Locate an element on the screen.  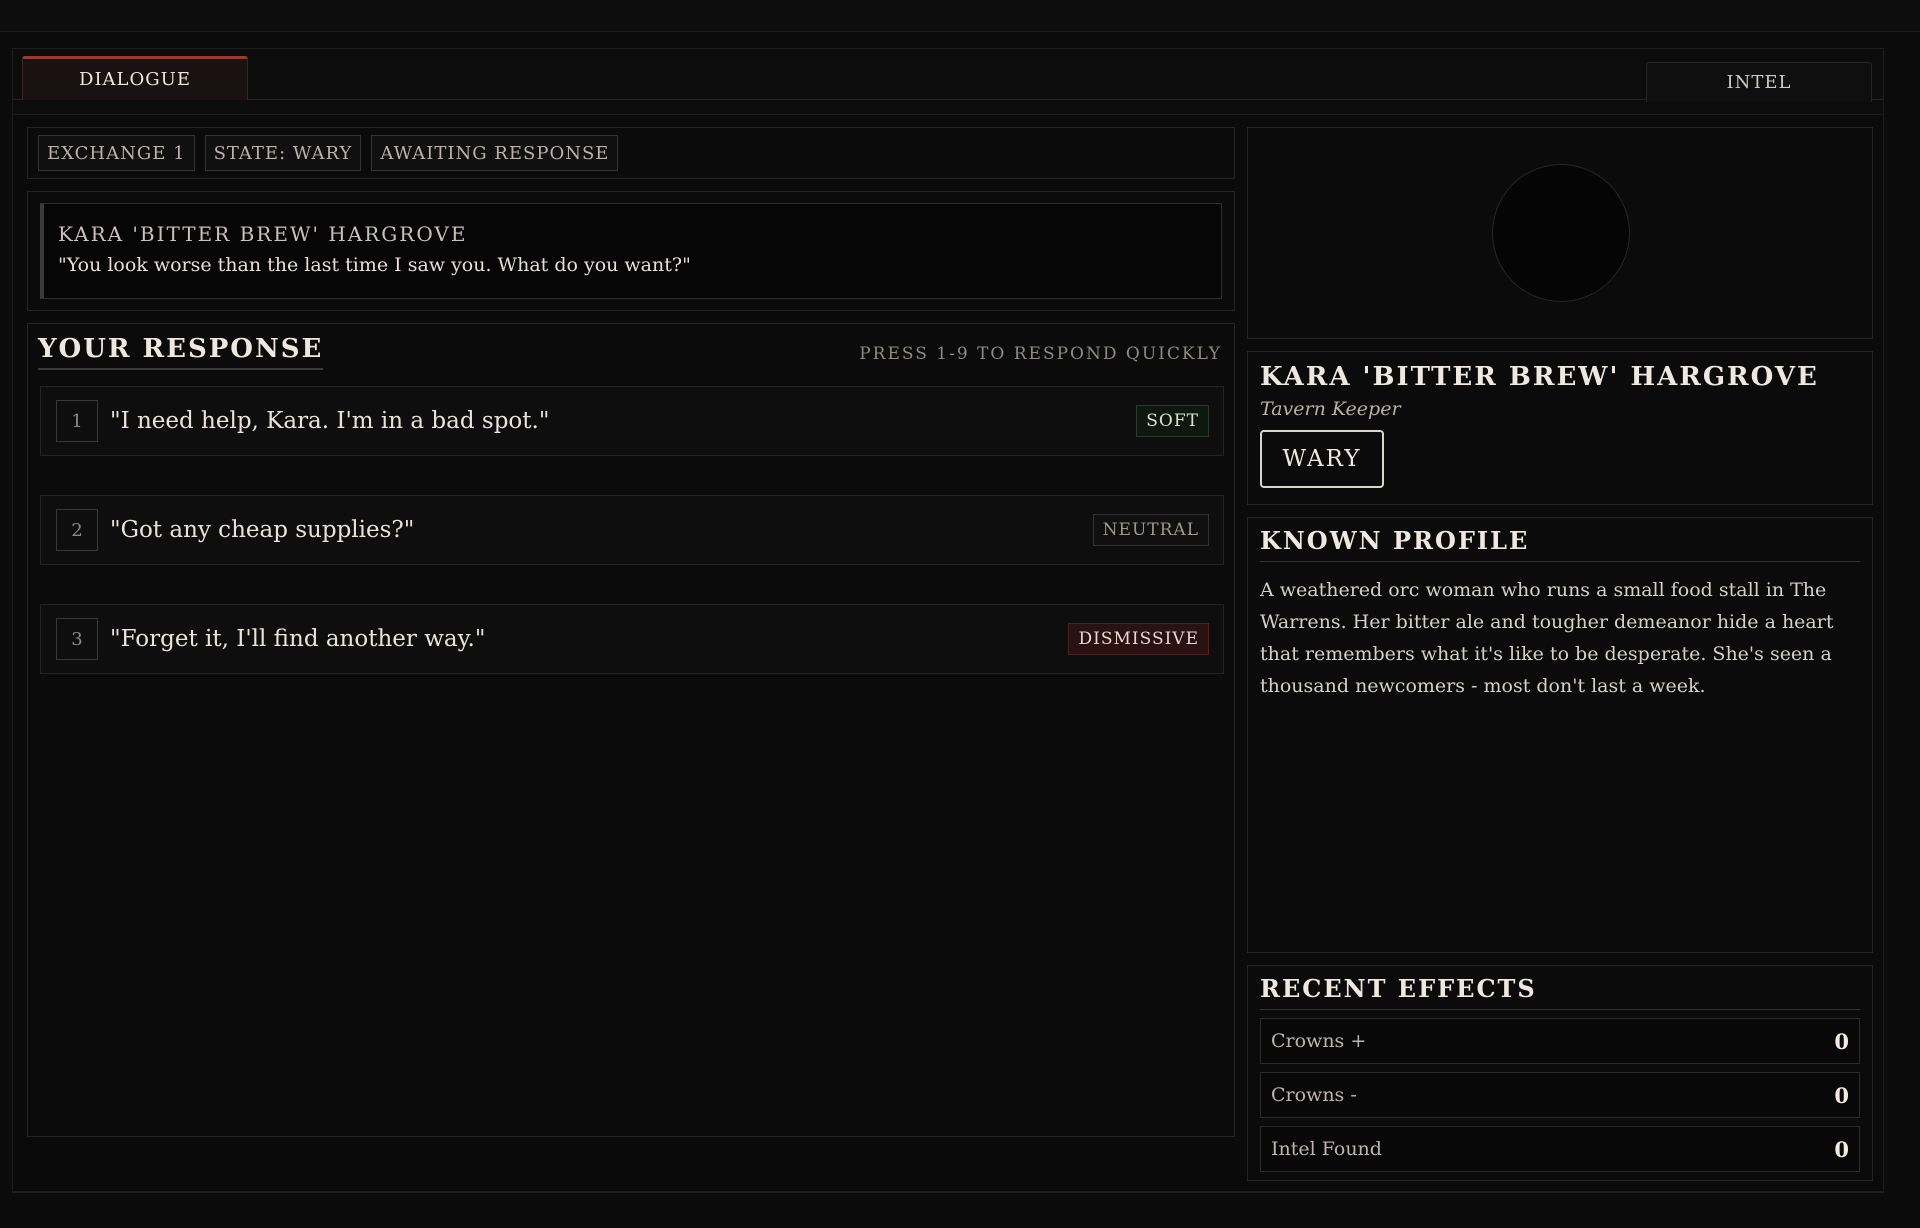
portrait-panel is located at coordinates (1560, 233).